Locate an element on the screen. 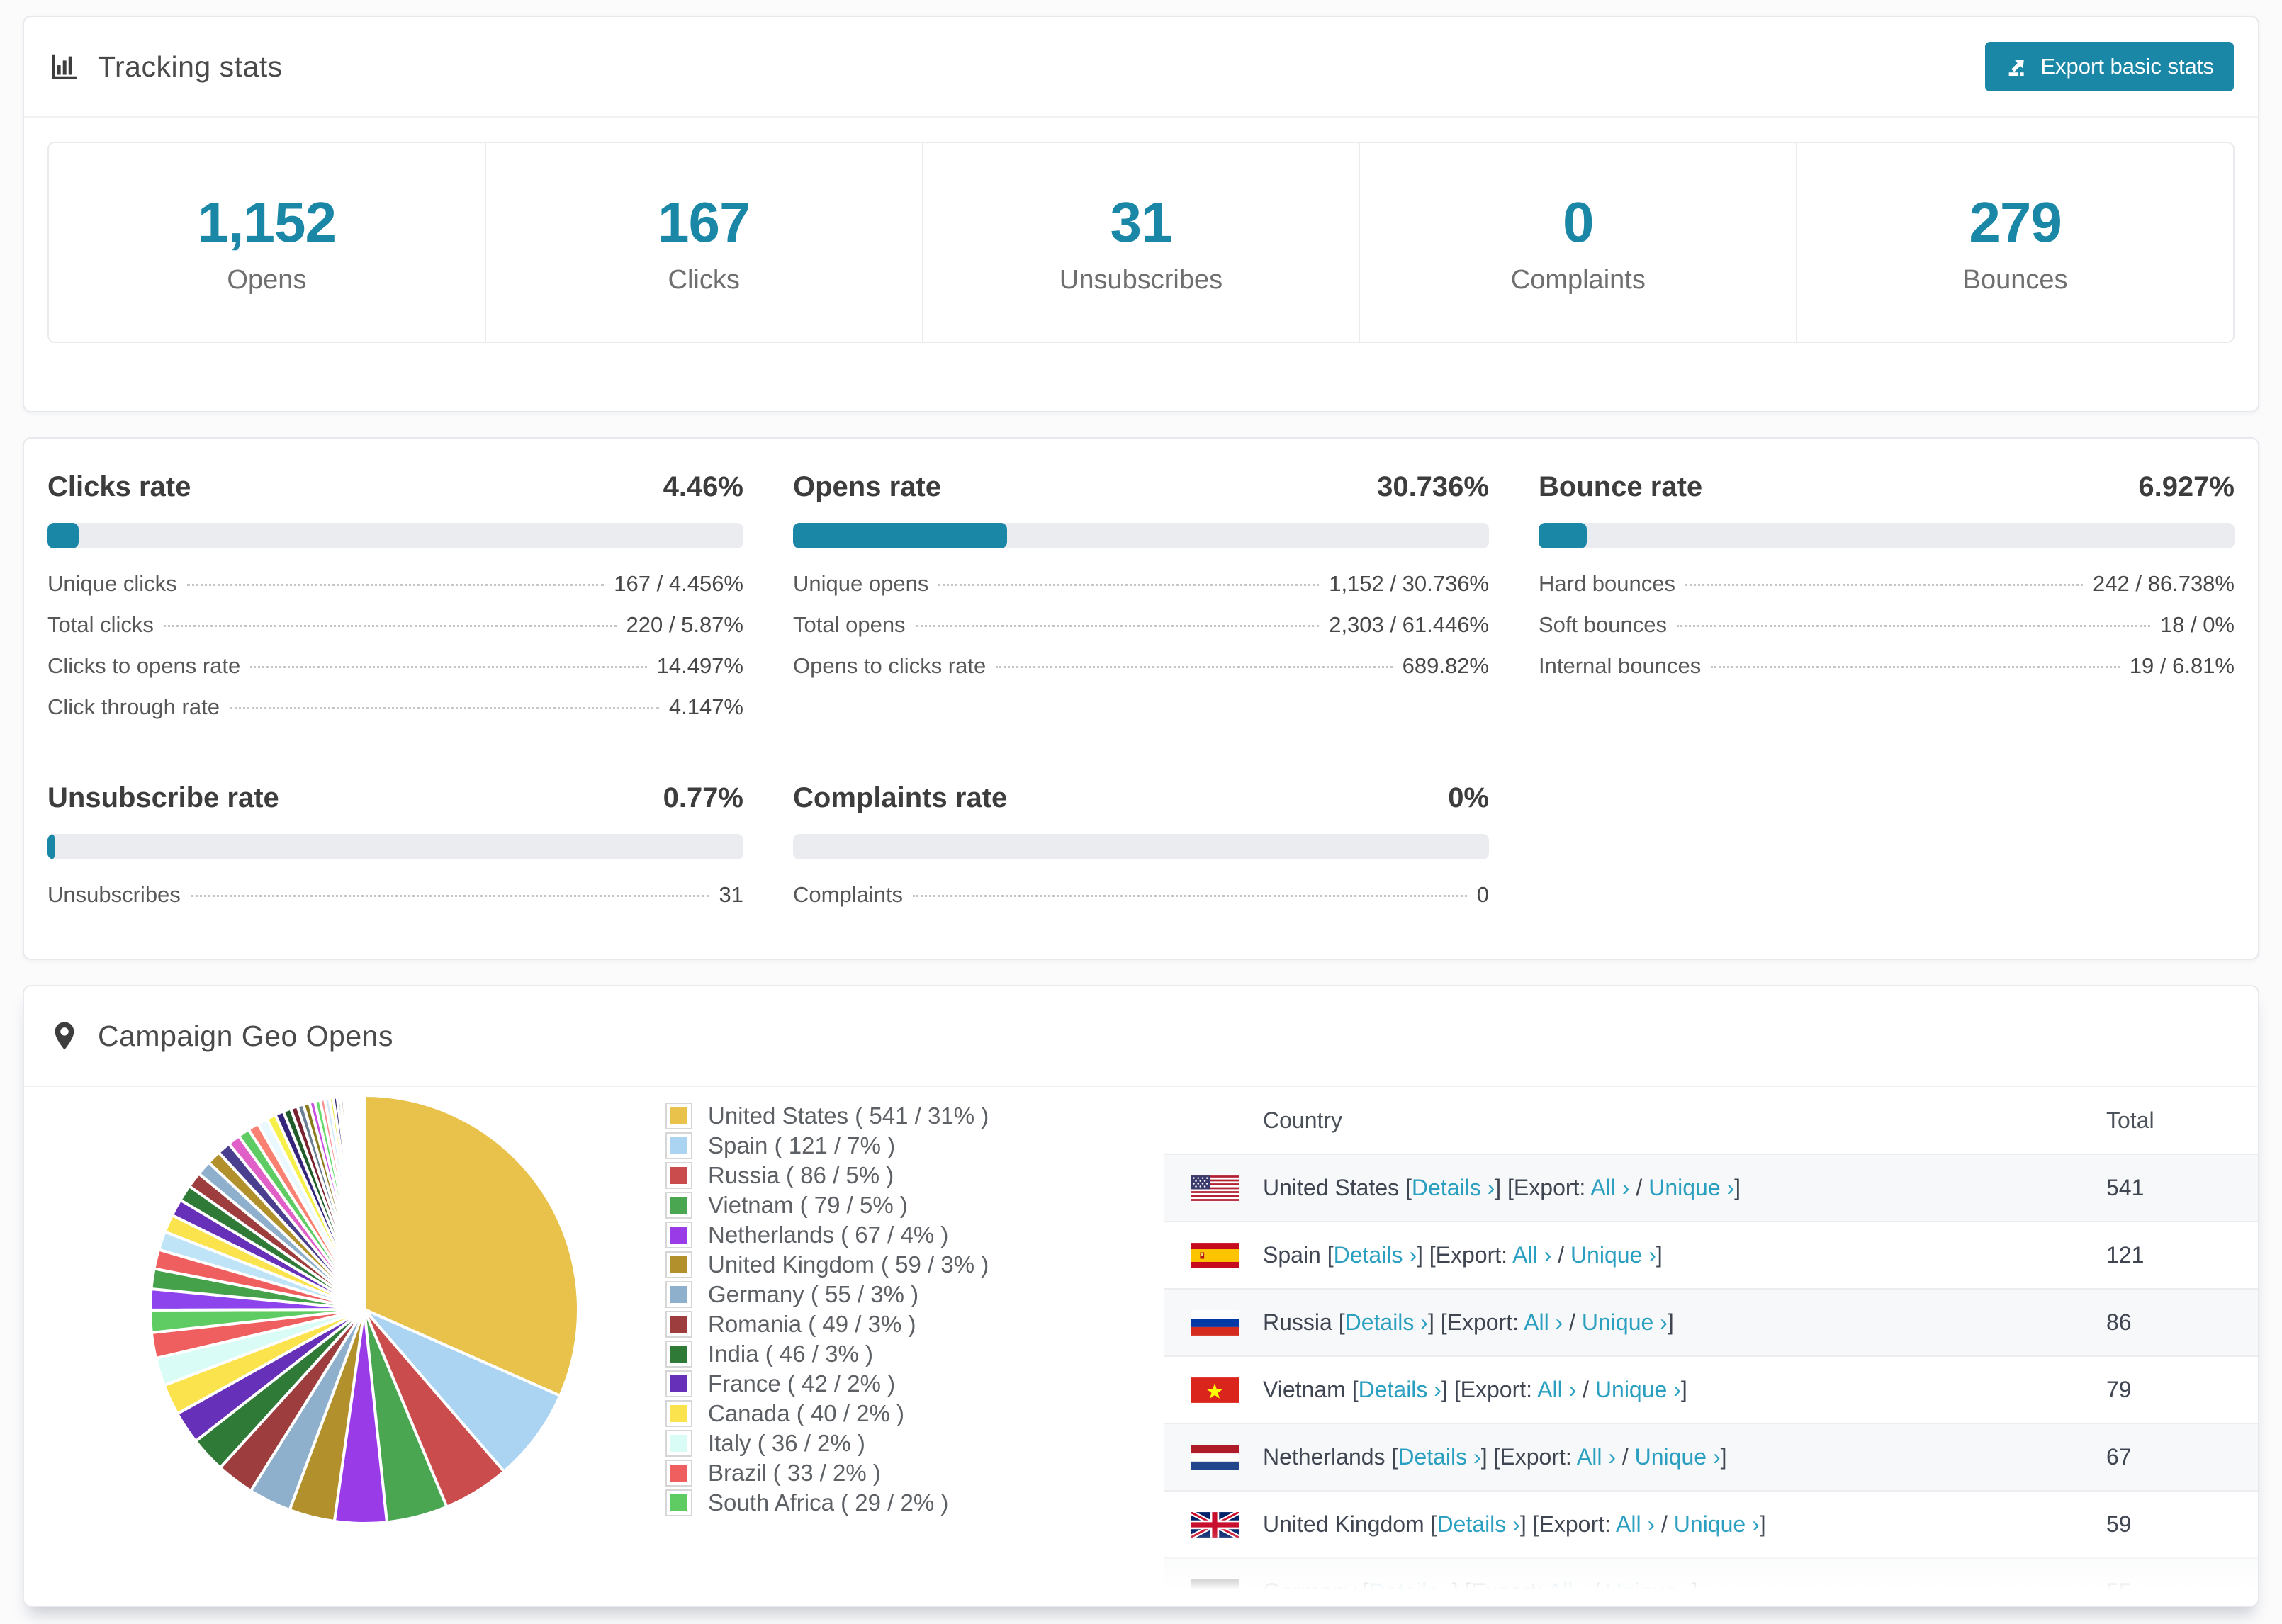 The image size is (2282, 1624). rate-head: Clicks rate 4.46% is located at coordinates (395, 487).